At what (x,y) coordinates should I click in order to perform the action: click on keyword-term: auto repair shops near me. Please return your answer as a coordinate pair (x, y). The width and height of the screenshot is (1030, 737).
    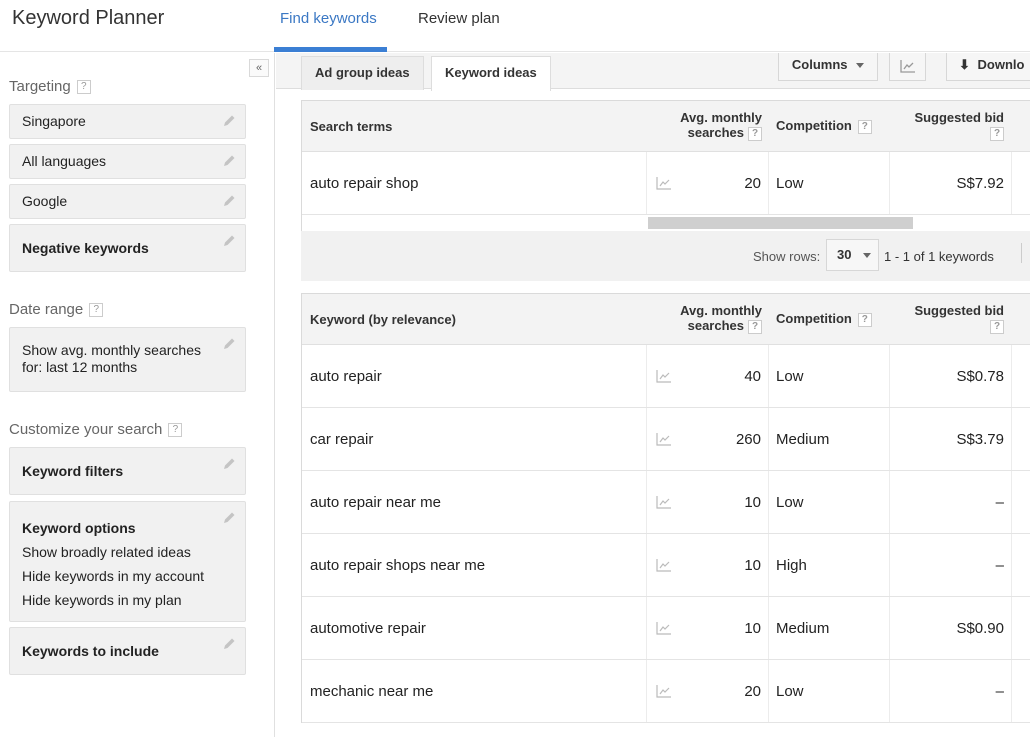
    Looking at the image, I should click on (398, 565).